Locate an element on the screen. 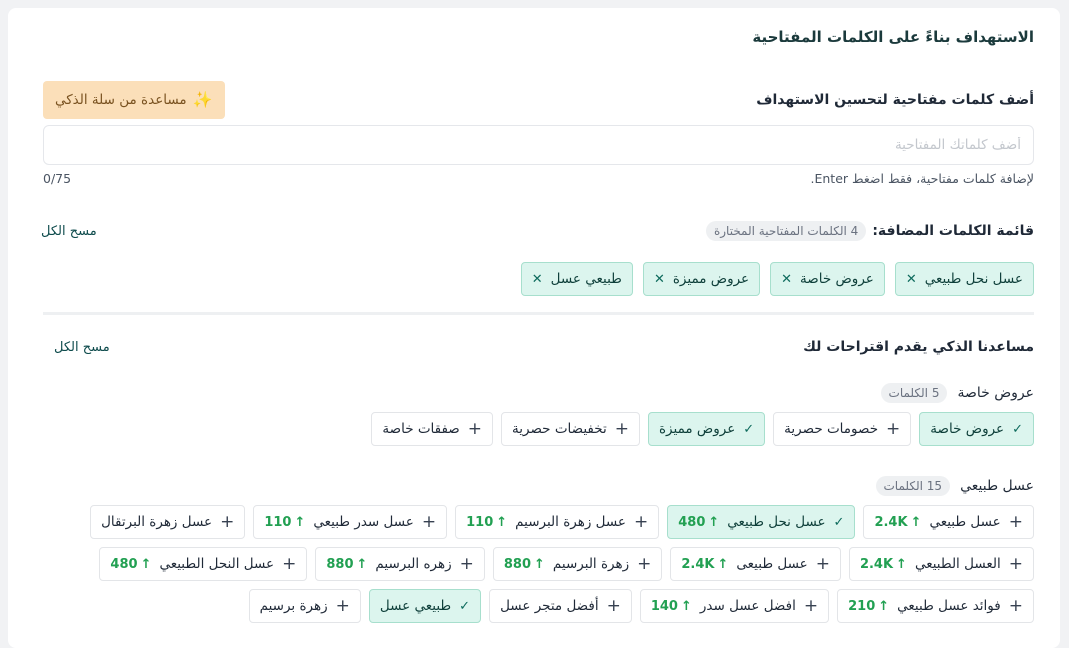 The image size is (1069, 648). suggestion-chip: + عسل زهرة البرسيم ↑ 110 is located at coordinates (557, 522).